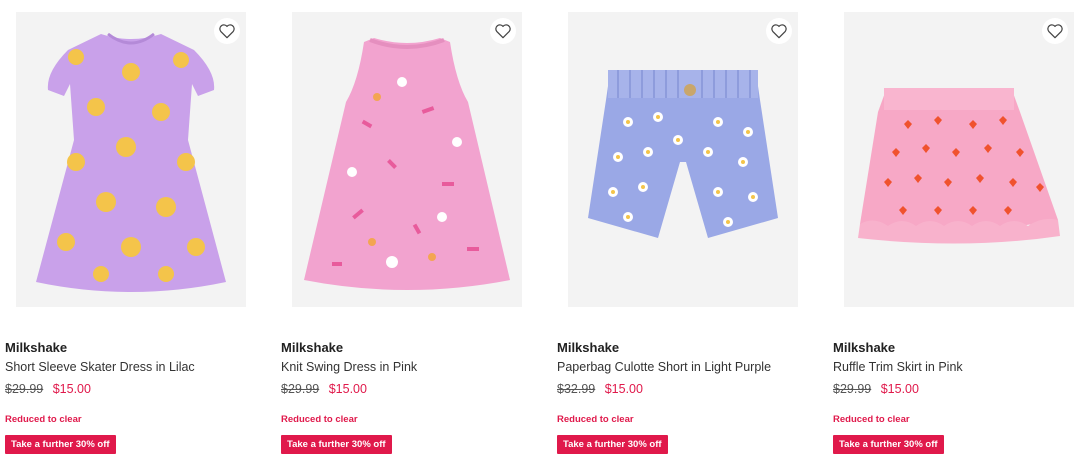 The image size is (1080, 468). What do you see at coordinates (100, 367) in the screenshot?
I see `product-title: Short Sleeve Skater Dress in Lilac` at bounding box center [100, 367].